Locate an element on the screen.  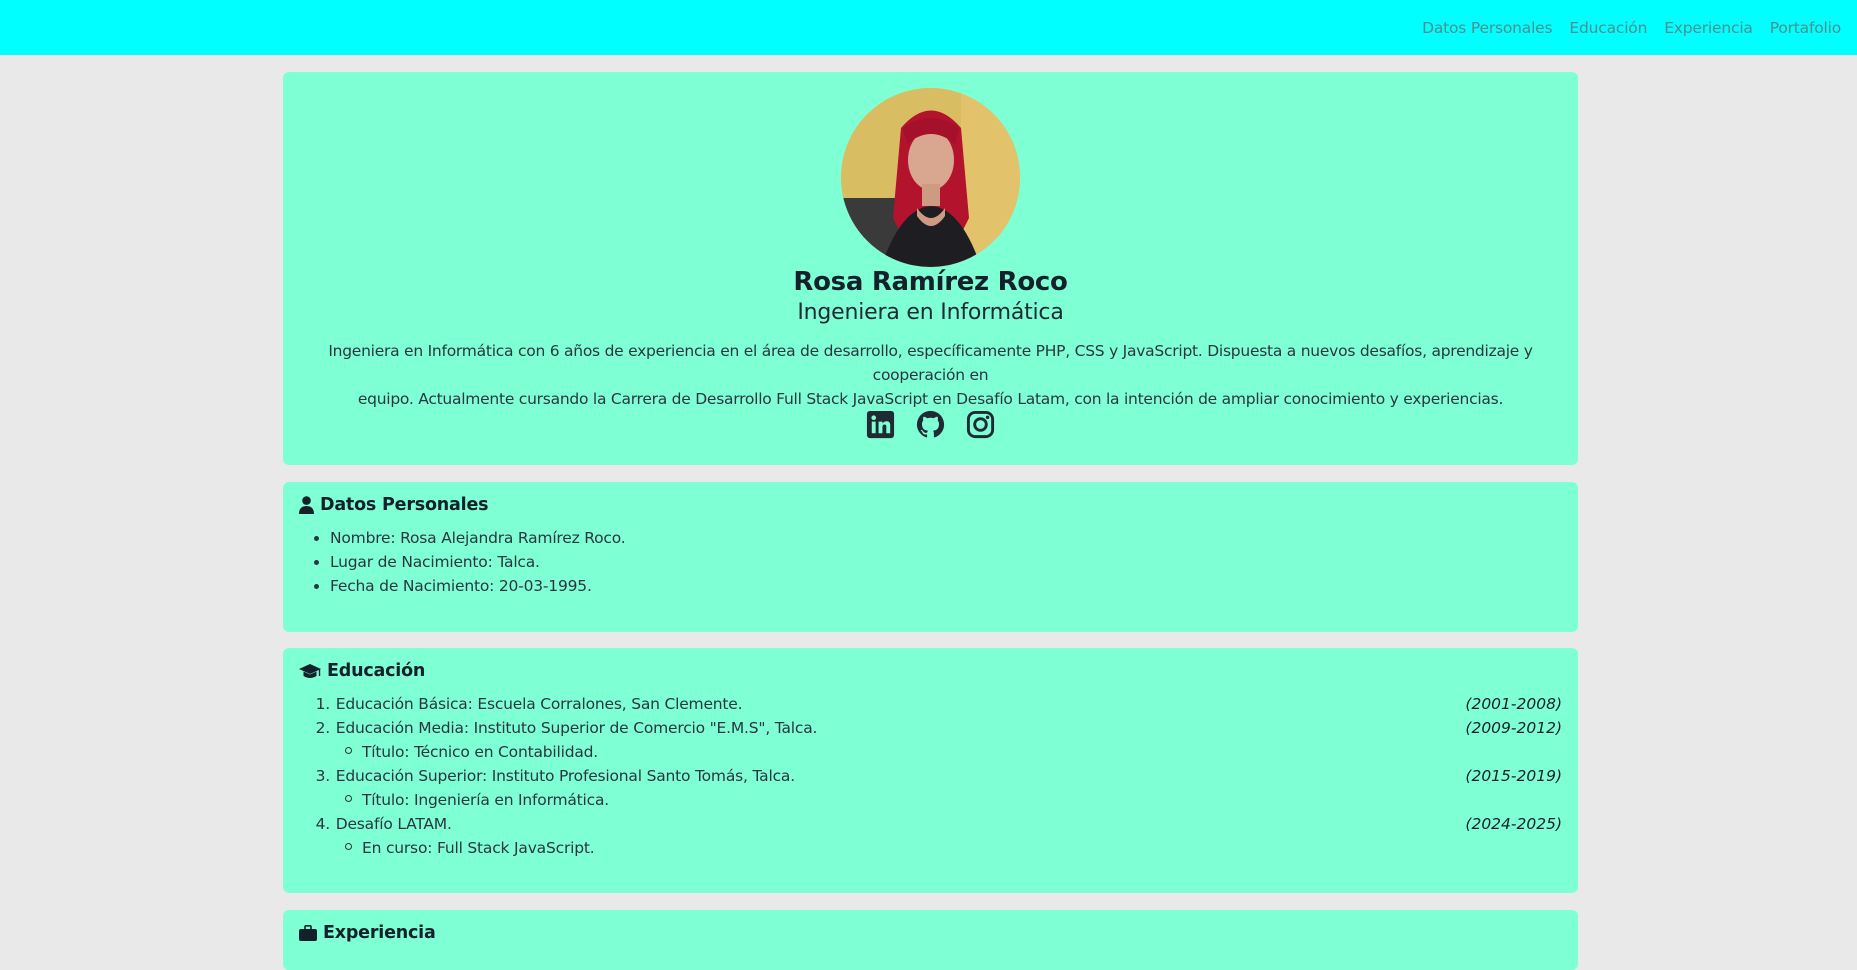
linkedin-icon is located at coordinates (880, 424).